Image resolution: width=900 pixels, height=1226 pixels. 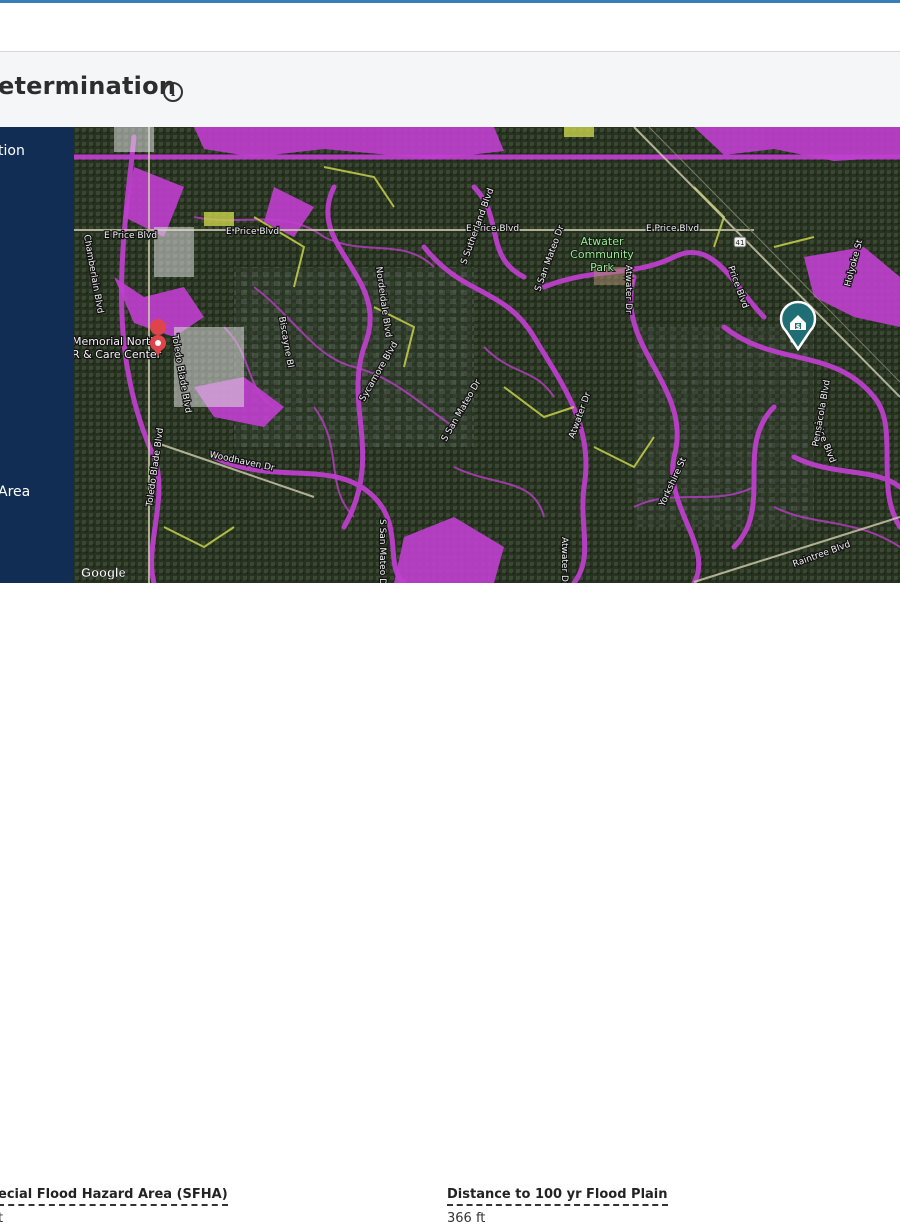 I want to click on google-attribution: Google, so click(x=103, y=573).